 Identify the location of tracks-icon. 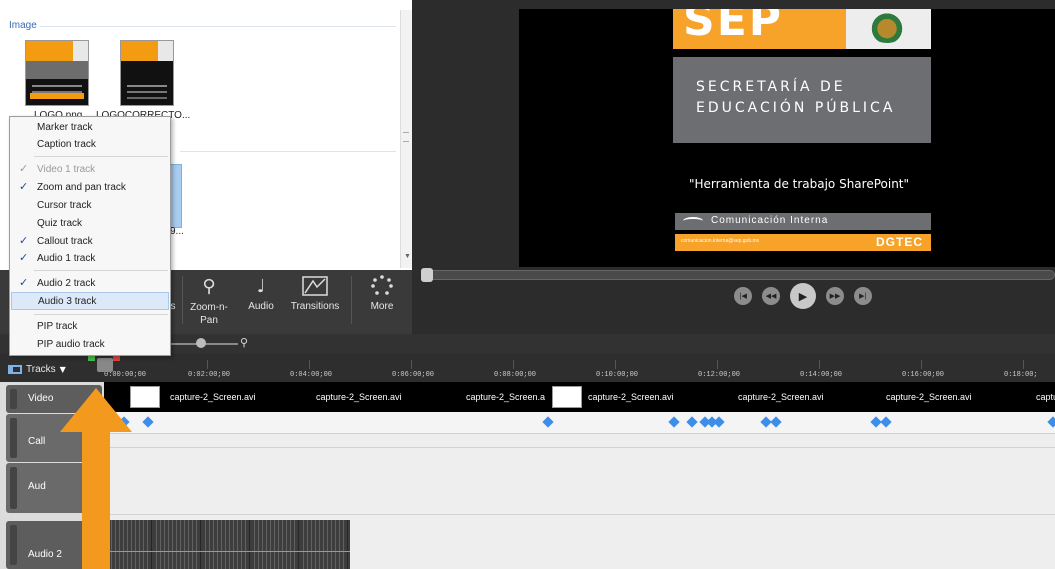
(15, 369).